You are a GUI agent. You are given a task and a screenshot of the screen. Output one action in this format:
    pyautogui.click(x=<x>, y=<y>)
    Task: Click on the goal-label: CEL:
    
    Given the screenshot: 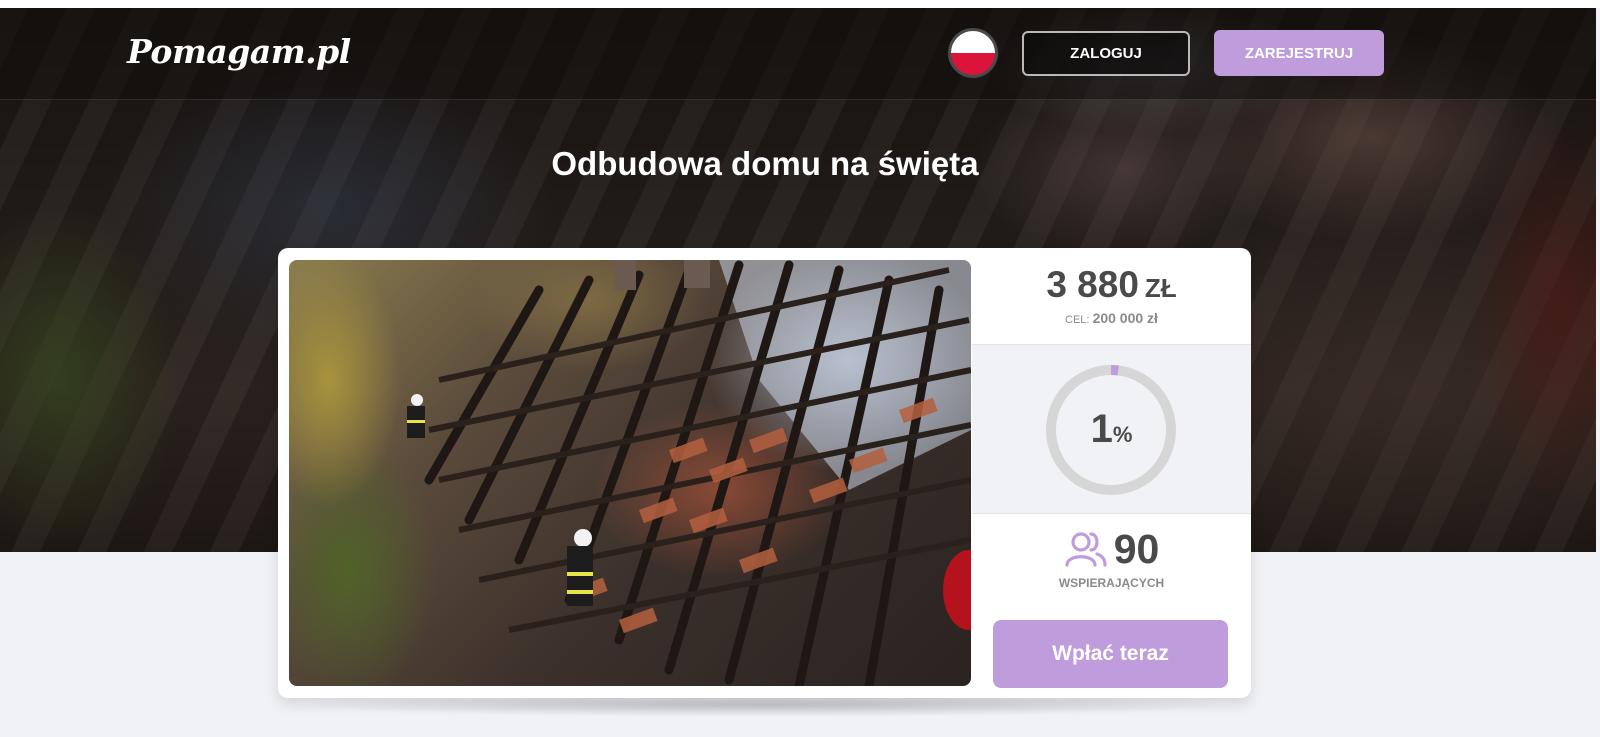 What is the action you would take?
    pyautogui.click(x=1077, y=320)
    